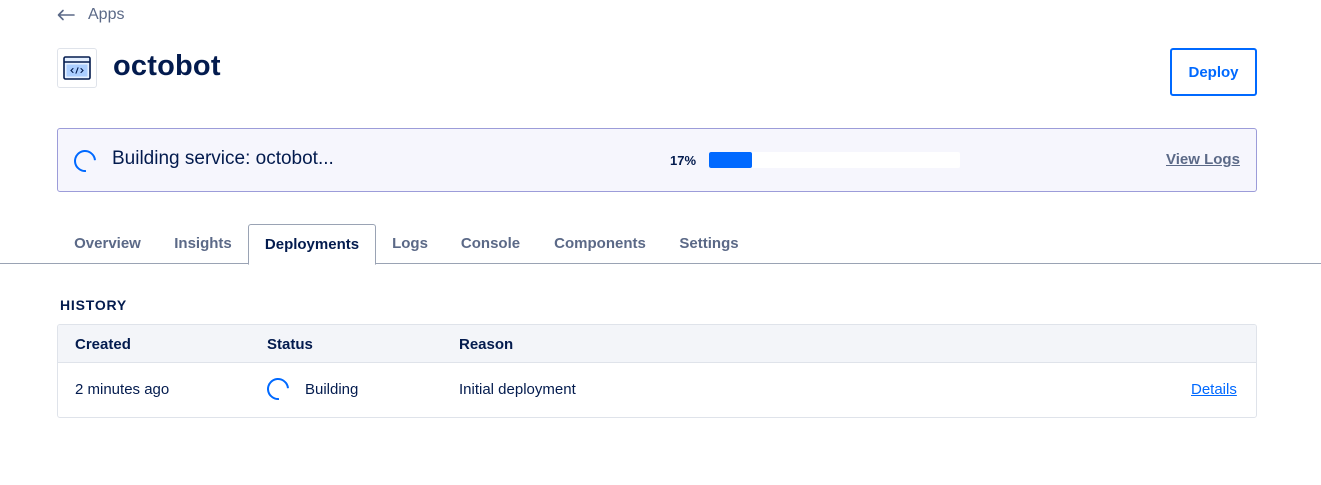  Describe the element at coordinates (410, 244) in the screenshot. I see `tab-logs: Logs` at that location.